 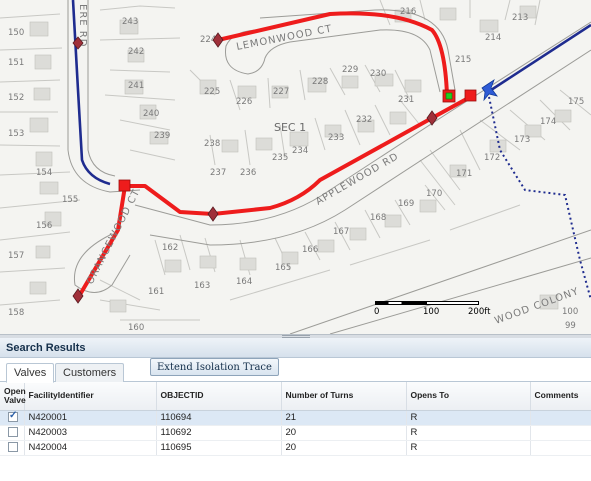 What do you see at coordinates (283, 268) in the screenshot?
I see `parcel-label: 165` at bounding box center [283, 268].